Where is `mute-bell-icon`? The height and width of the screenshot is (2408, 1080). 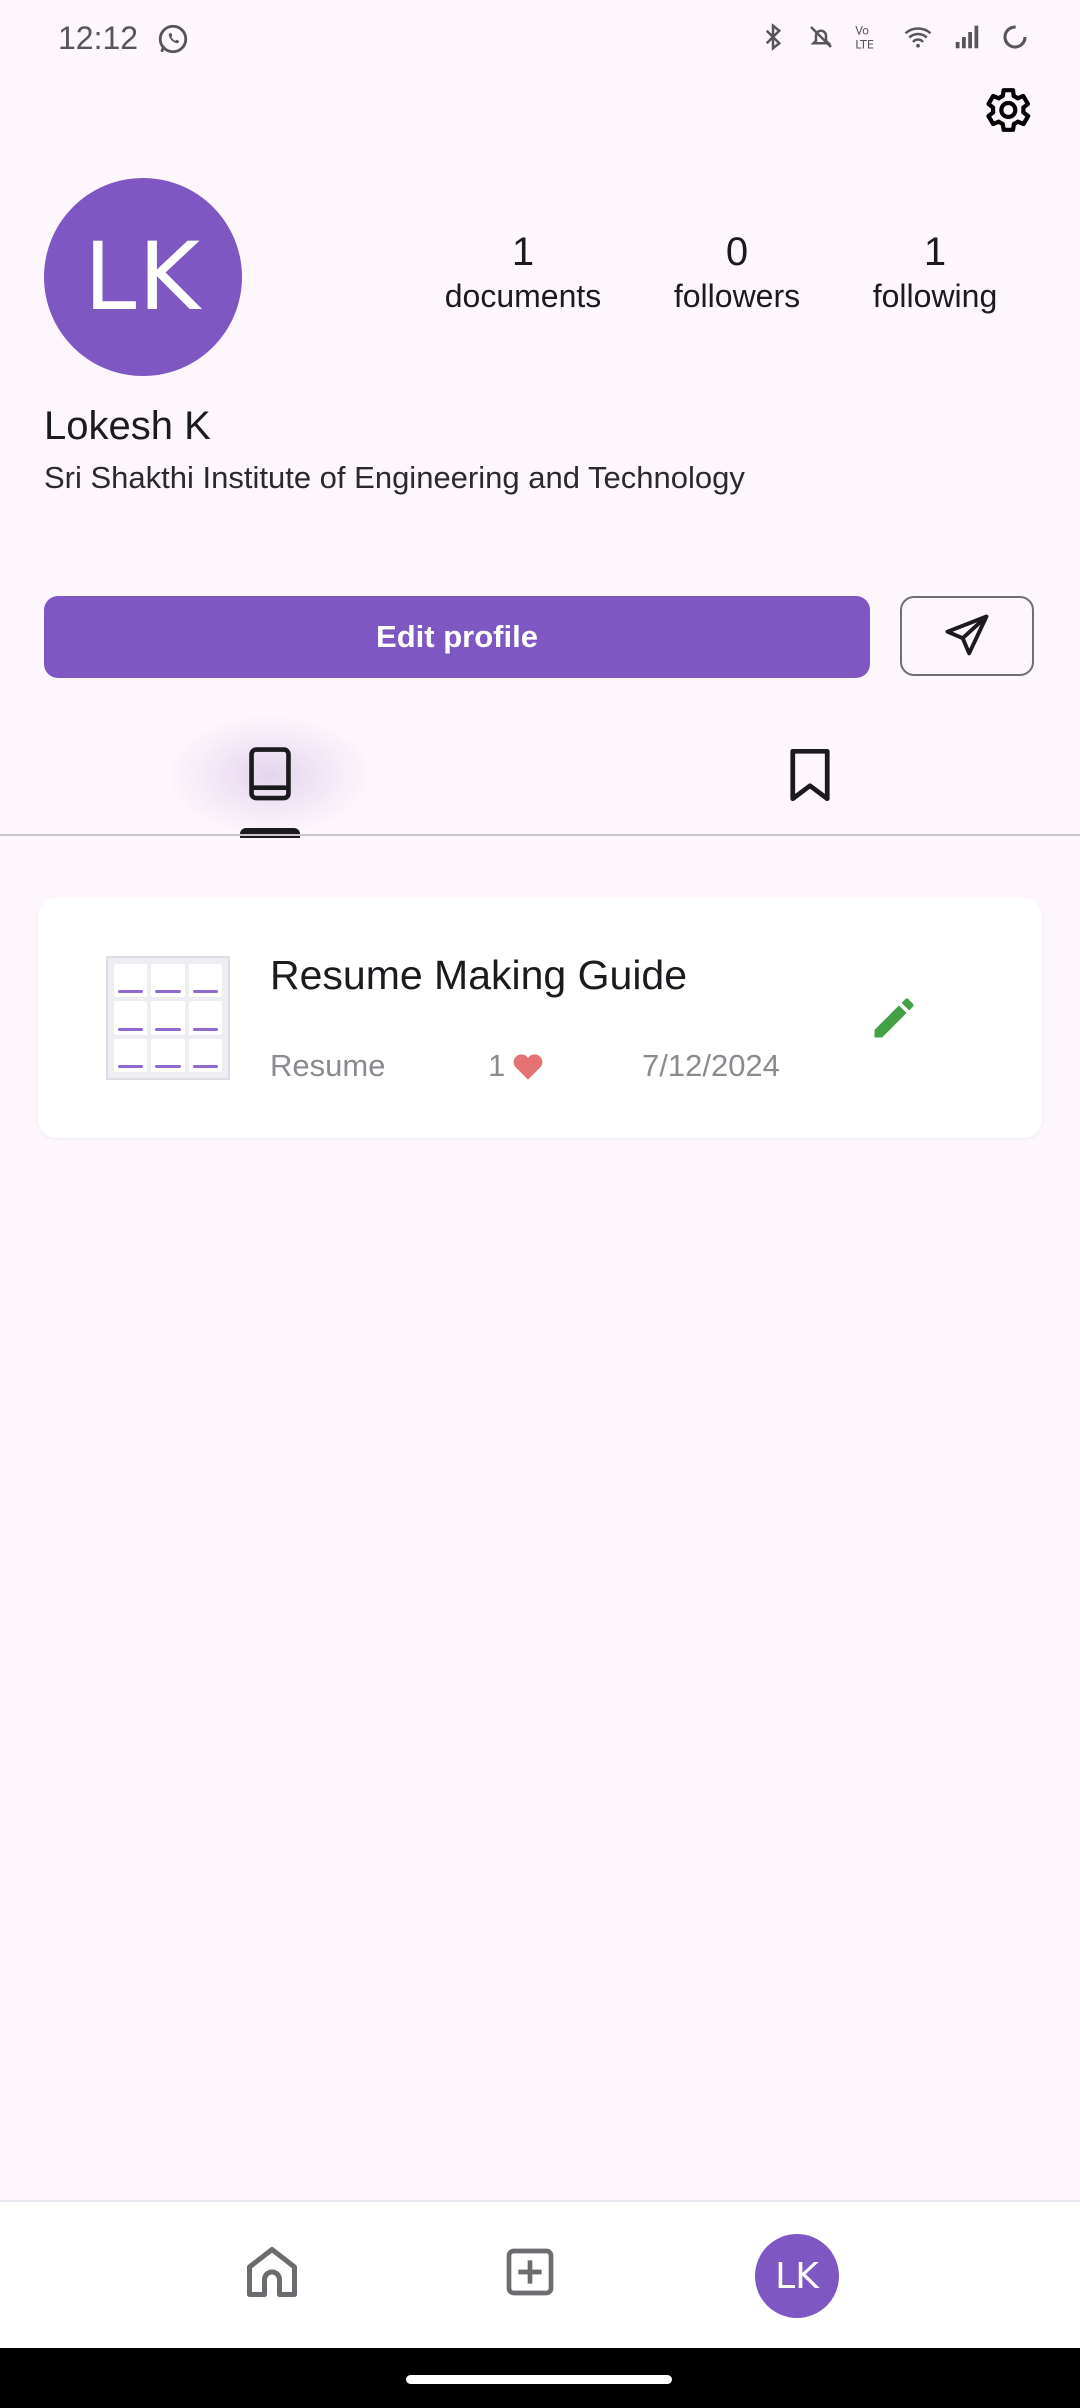
mute-bell-icon is located at coordinates (821, 37).